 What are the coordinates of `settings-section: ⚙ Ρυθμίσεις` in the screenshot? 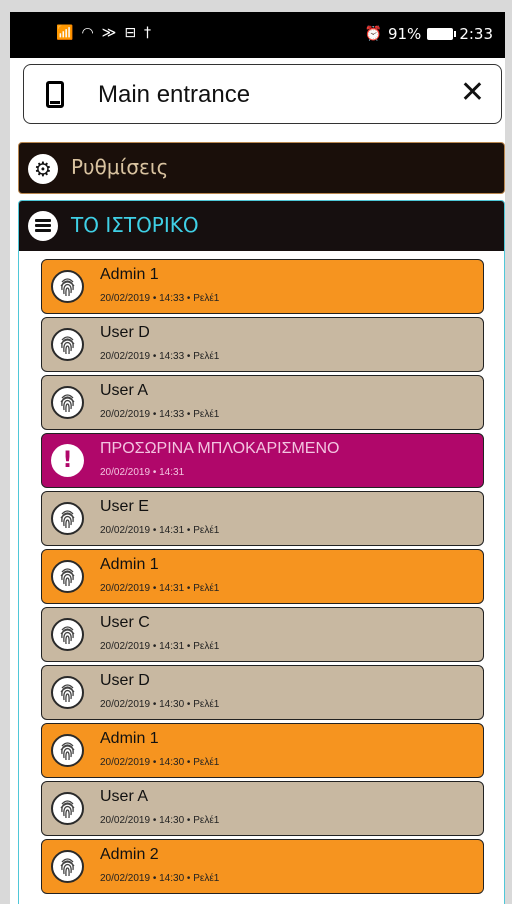 It's located at (261, 168).